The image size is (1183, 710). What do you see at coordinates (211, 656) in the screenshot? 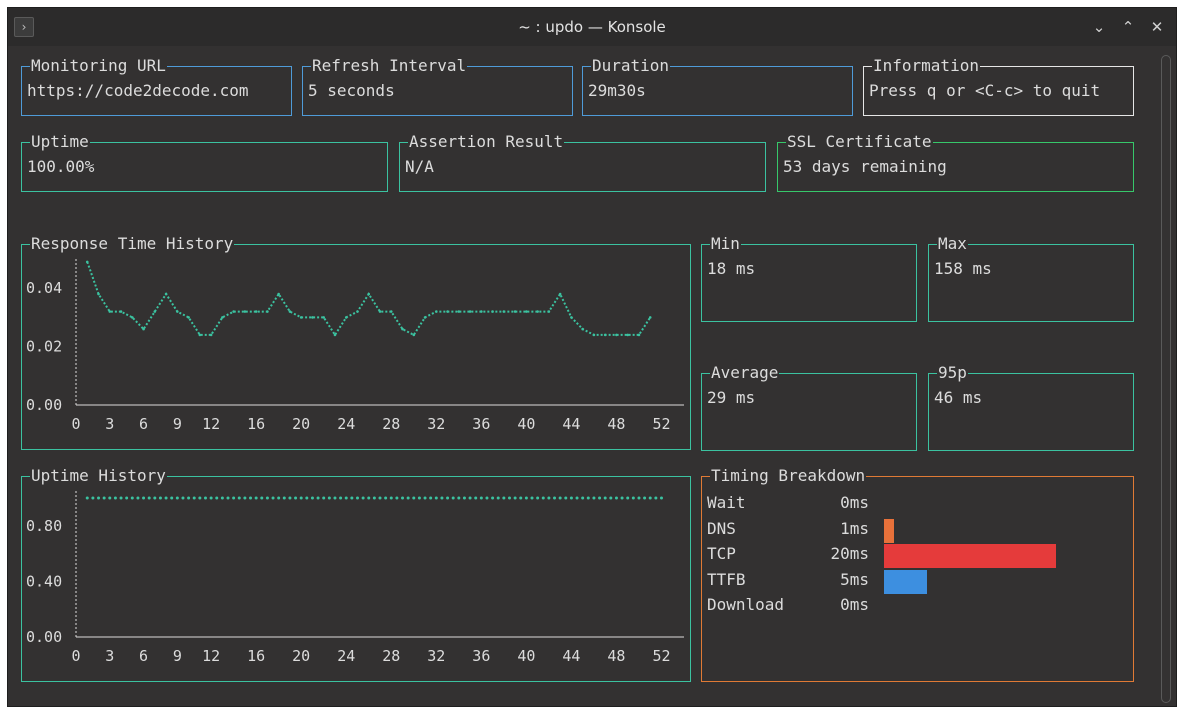
I see `x-tick-label: 12` at bounding box center [211, 656].